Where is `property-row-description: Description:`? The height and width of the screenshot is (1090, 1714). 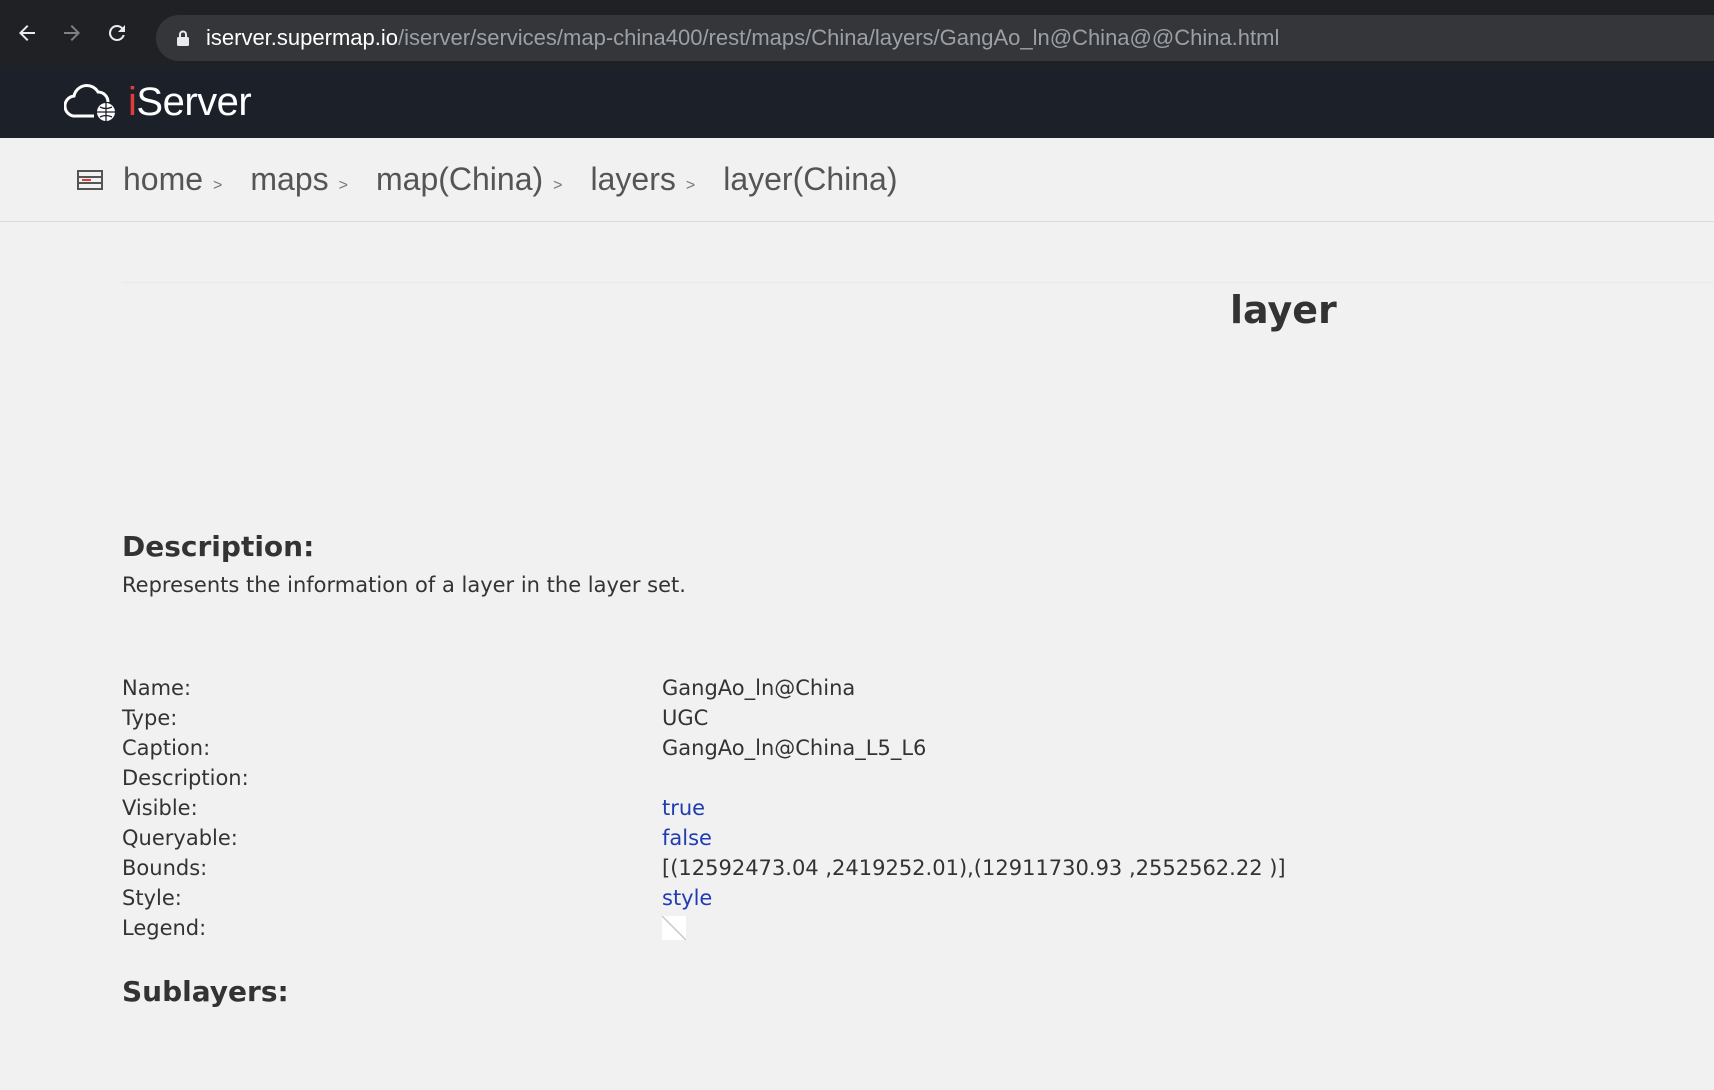
property-row-description: Description: is located at coordinates (872, 778).